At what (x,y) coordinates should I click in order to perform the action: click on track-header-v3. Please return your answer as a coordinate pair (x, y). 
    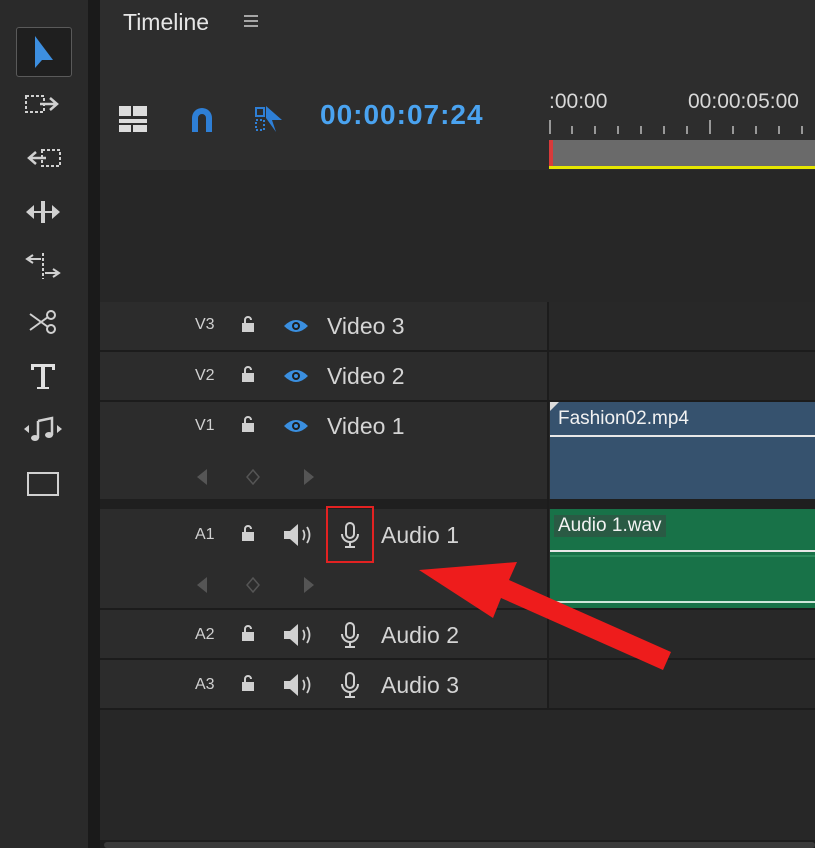
    Looking at the image, I should click on (323, 326).